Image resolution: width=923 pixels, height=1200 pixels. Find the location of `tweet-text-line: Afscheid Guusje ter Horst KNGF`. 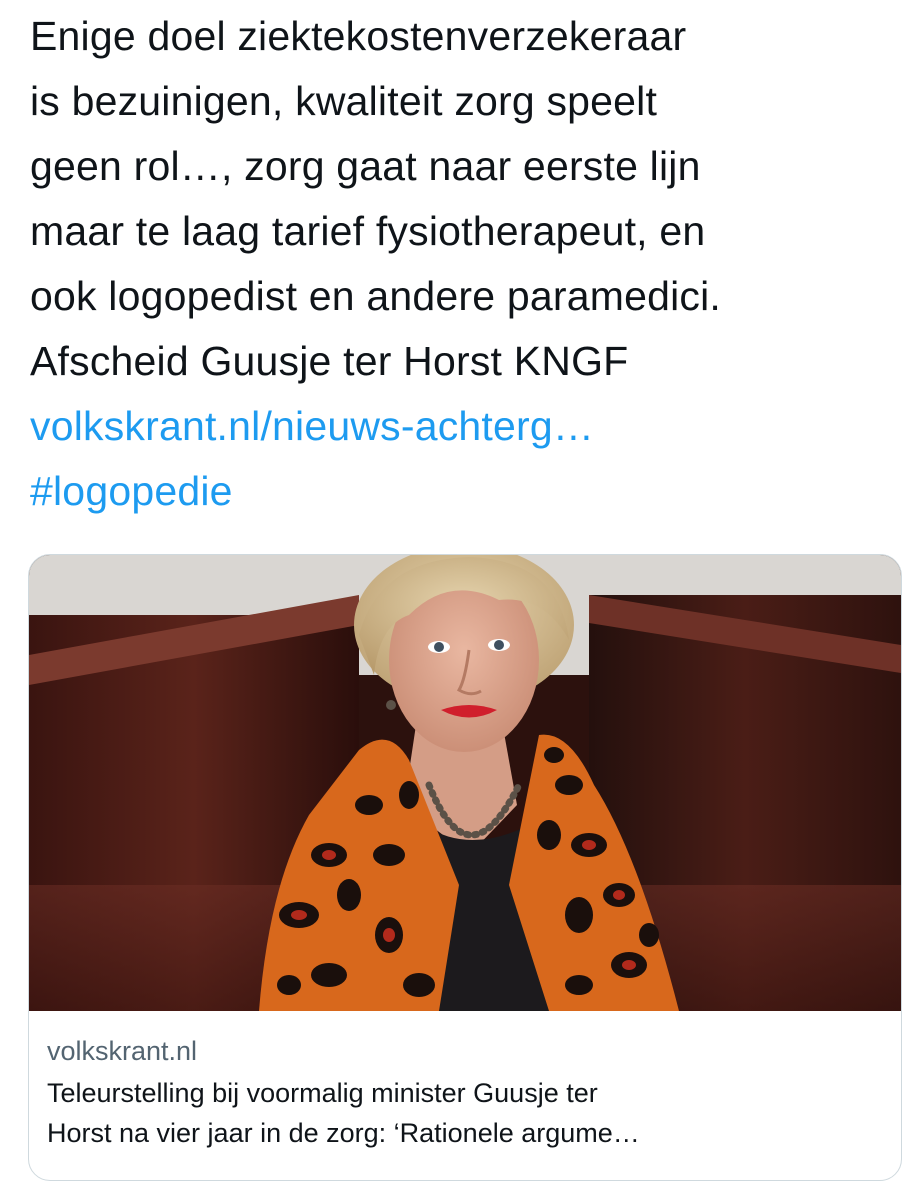

tweet-text-line: Afscheid Guusje ter Horst KNGF is located at coordinates (329, 361).